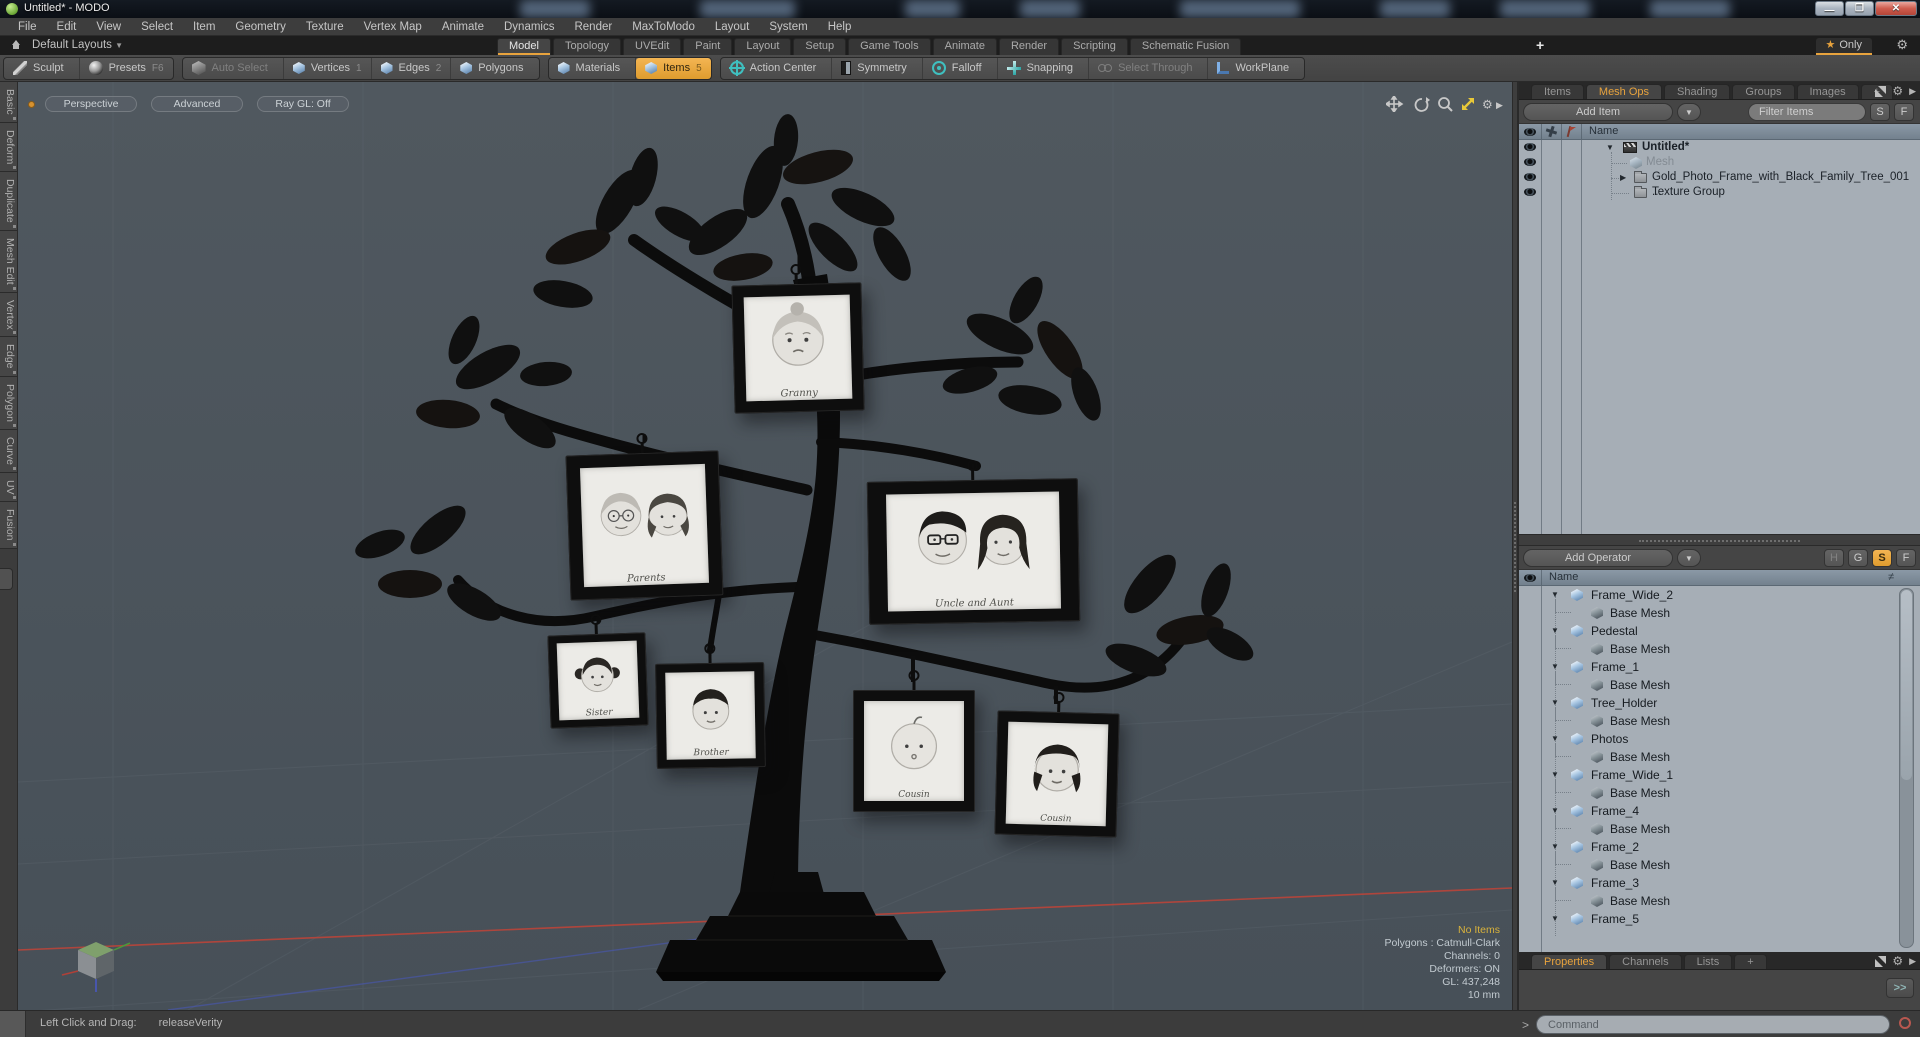  I want to click on layout-tab: Animate, so click(964, 46).